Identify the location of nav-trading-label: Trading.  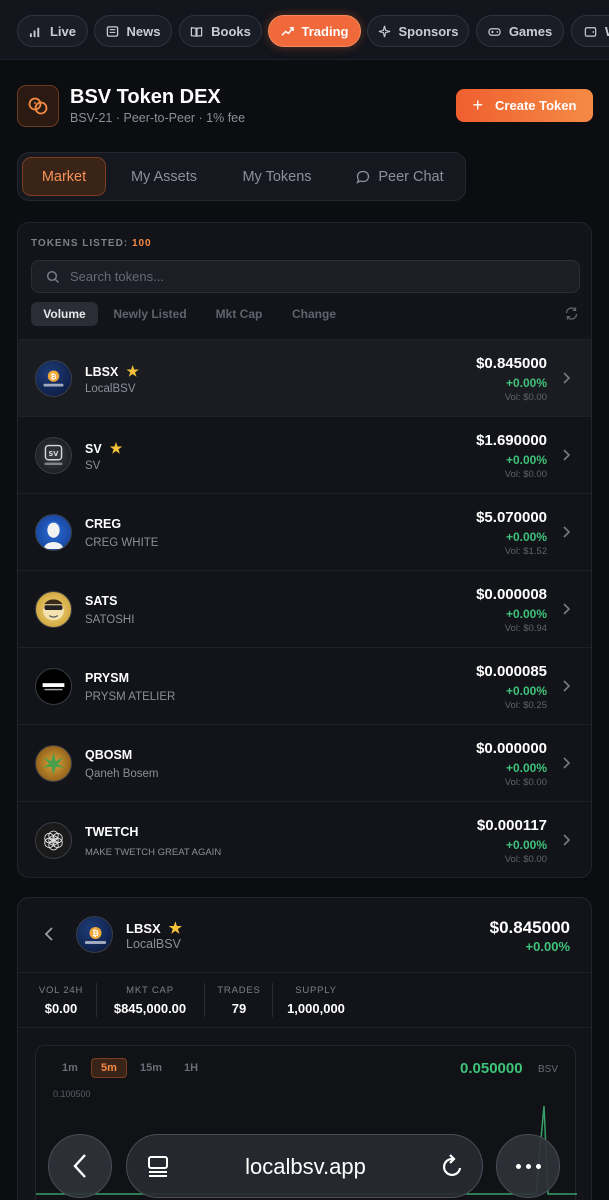
(325, 31).